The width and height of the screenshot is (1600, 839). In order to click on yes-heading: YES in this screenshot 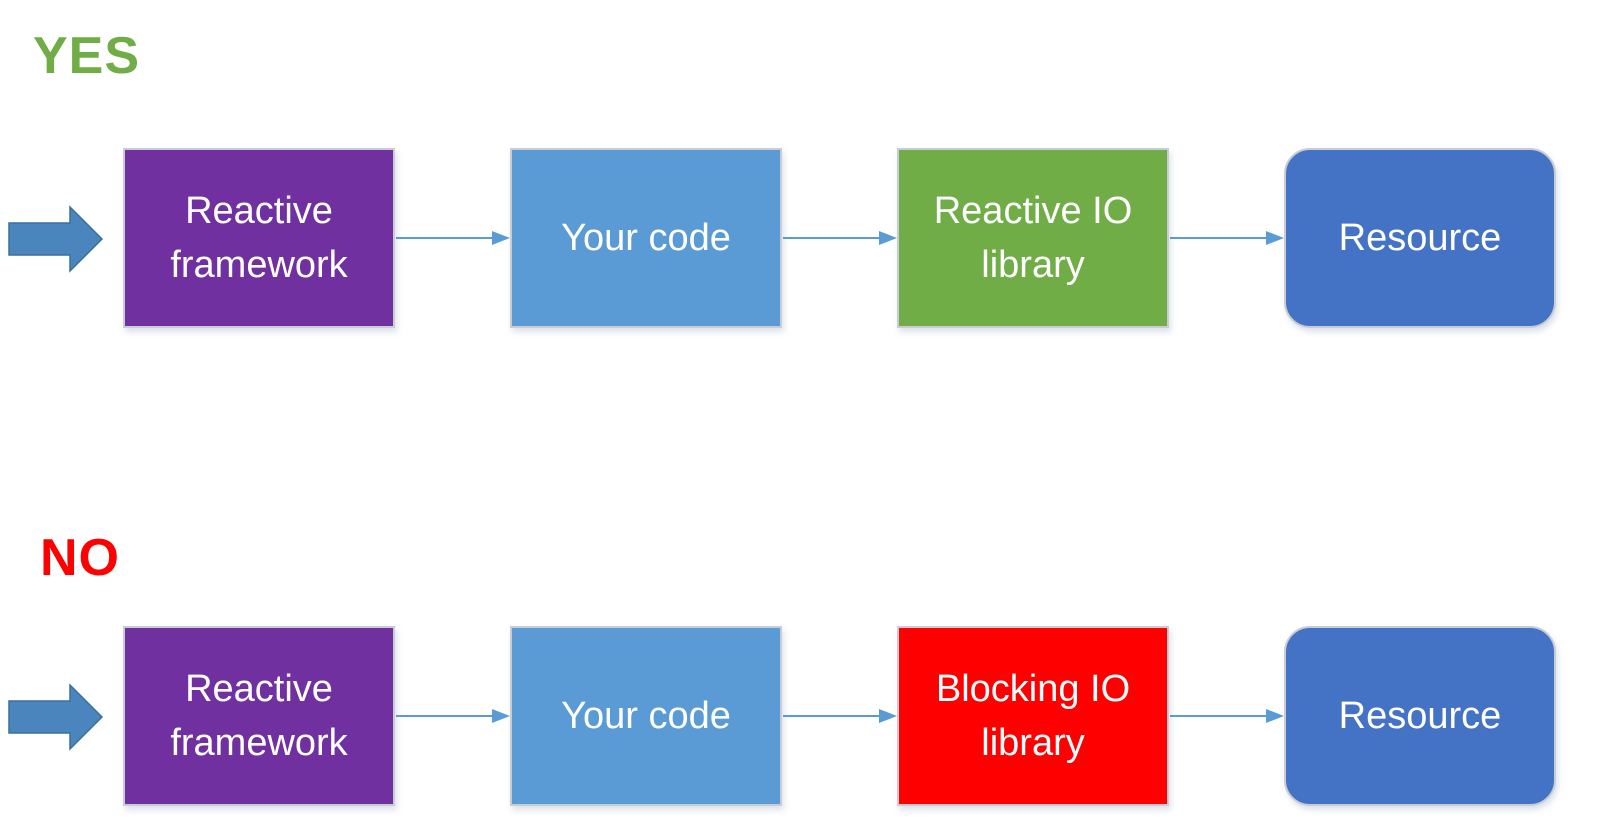, I will do `click(87, 56)`.